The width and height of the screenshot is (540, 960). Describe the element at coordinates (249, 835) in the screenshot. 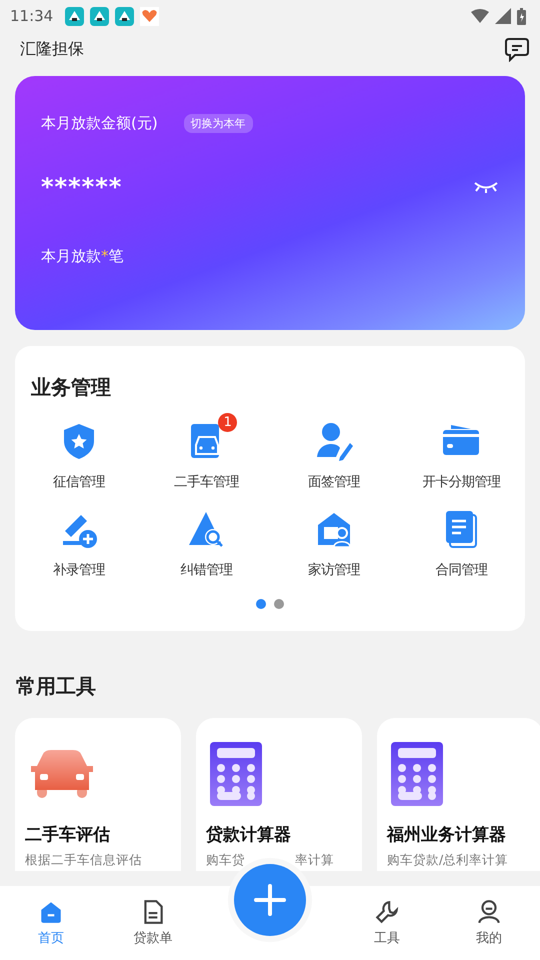

I see `tool-title: 贷款计算器` at that location.